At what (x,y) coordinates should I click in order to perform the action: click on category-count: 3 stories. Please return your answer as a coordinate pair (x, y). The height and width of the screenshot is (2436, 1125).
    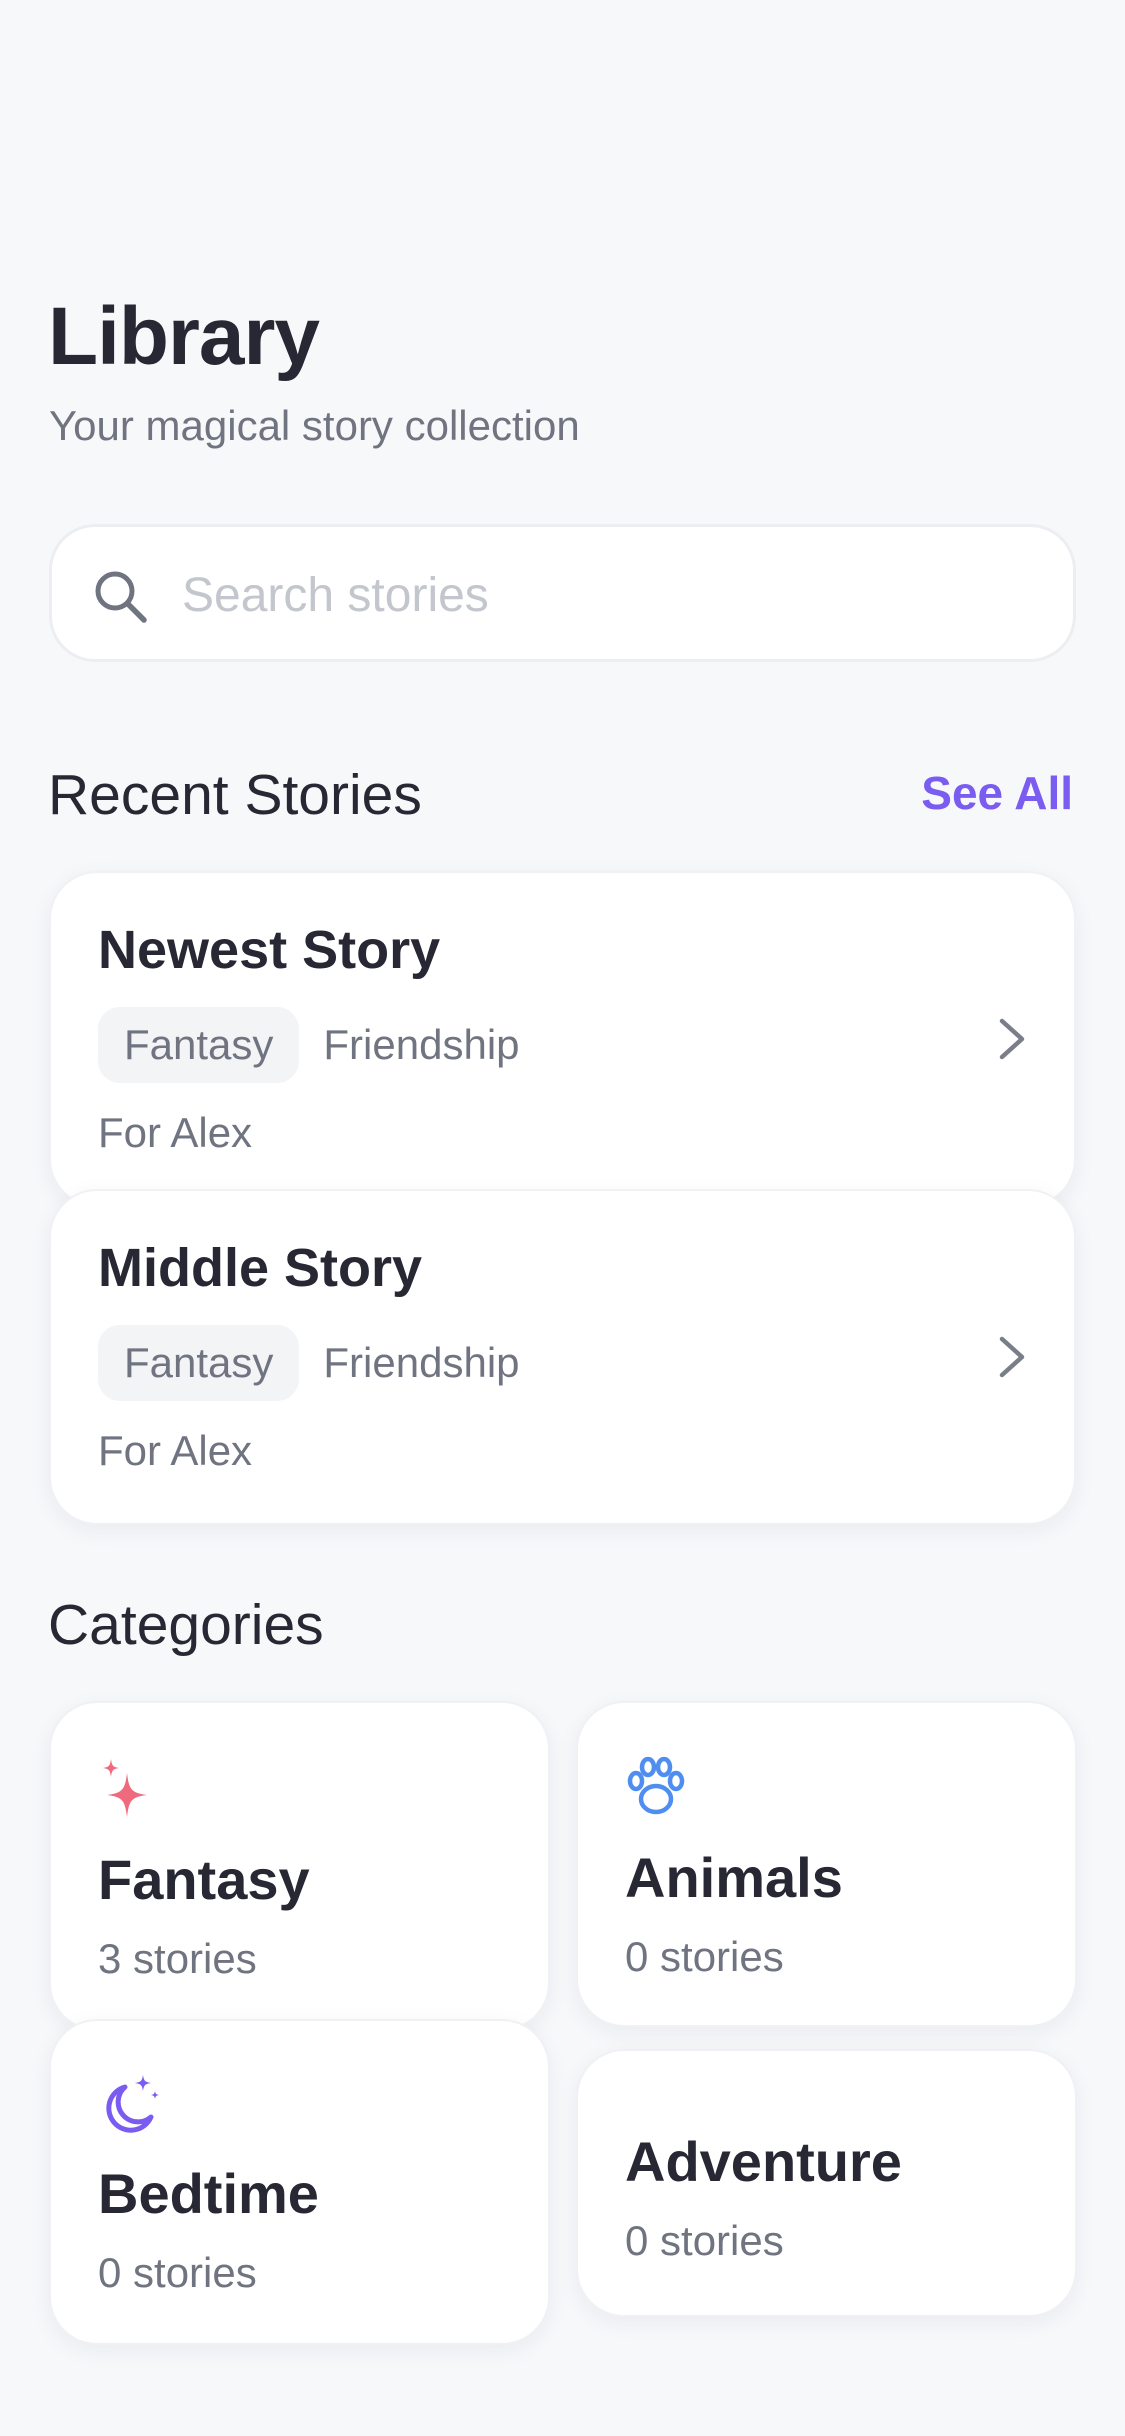
    Looking at the image, I should click on (177, 1958).